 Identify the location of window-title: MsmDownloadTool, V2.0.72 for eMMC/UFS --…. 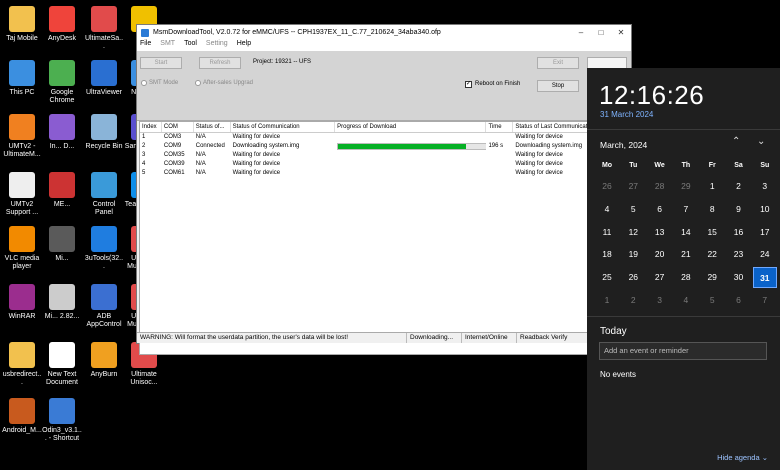
(297, 32).